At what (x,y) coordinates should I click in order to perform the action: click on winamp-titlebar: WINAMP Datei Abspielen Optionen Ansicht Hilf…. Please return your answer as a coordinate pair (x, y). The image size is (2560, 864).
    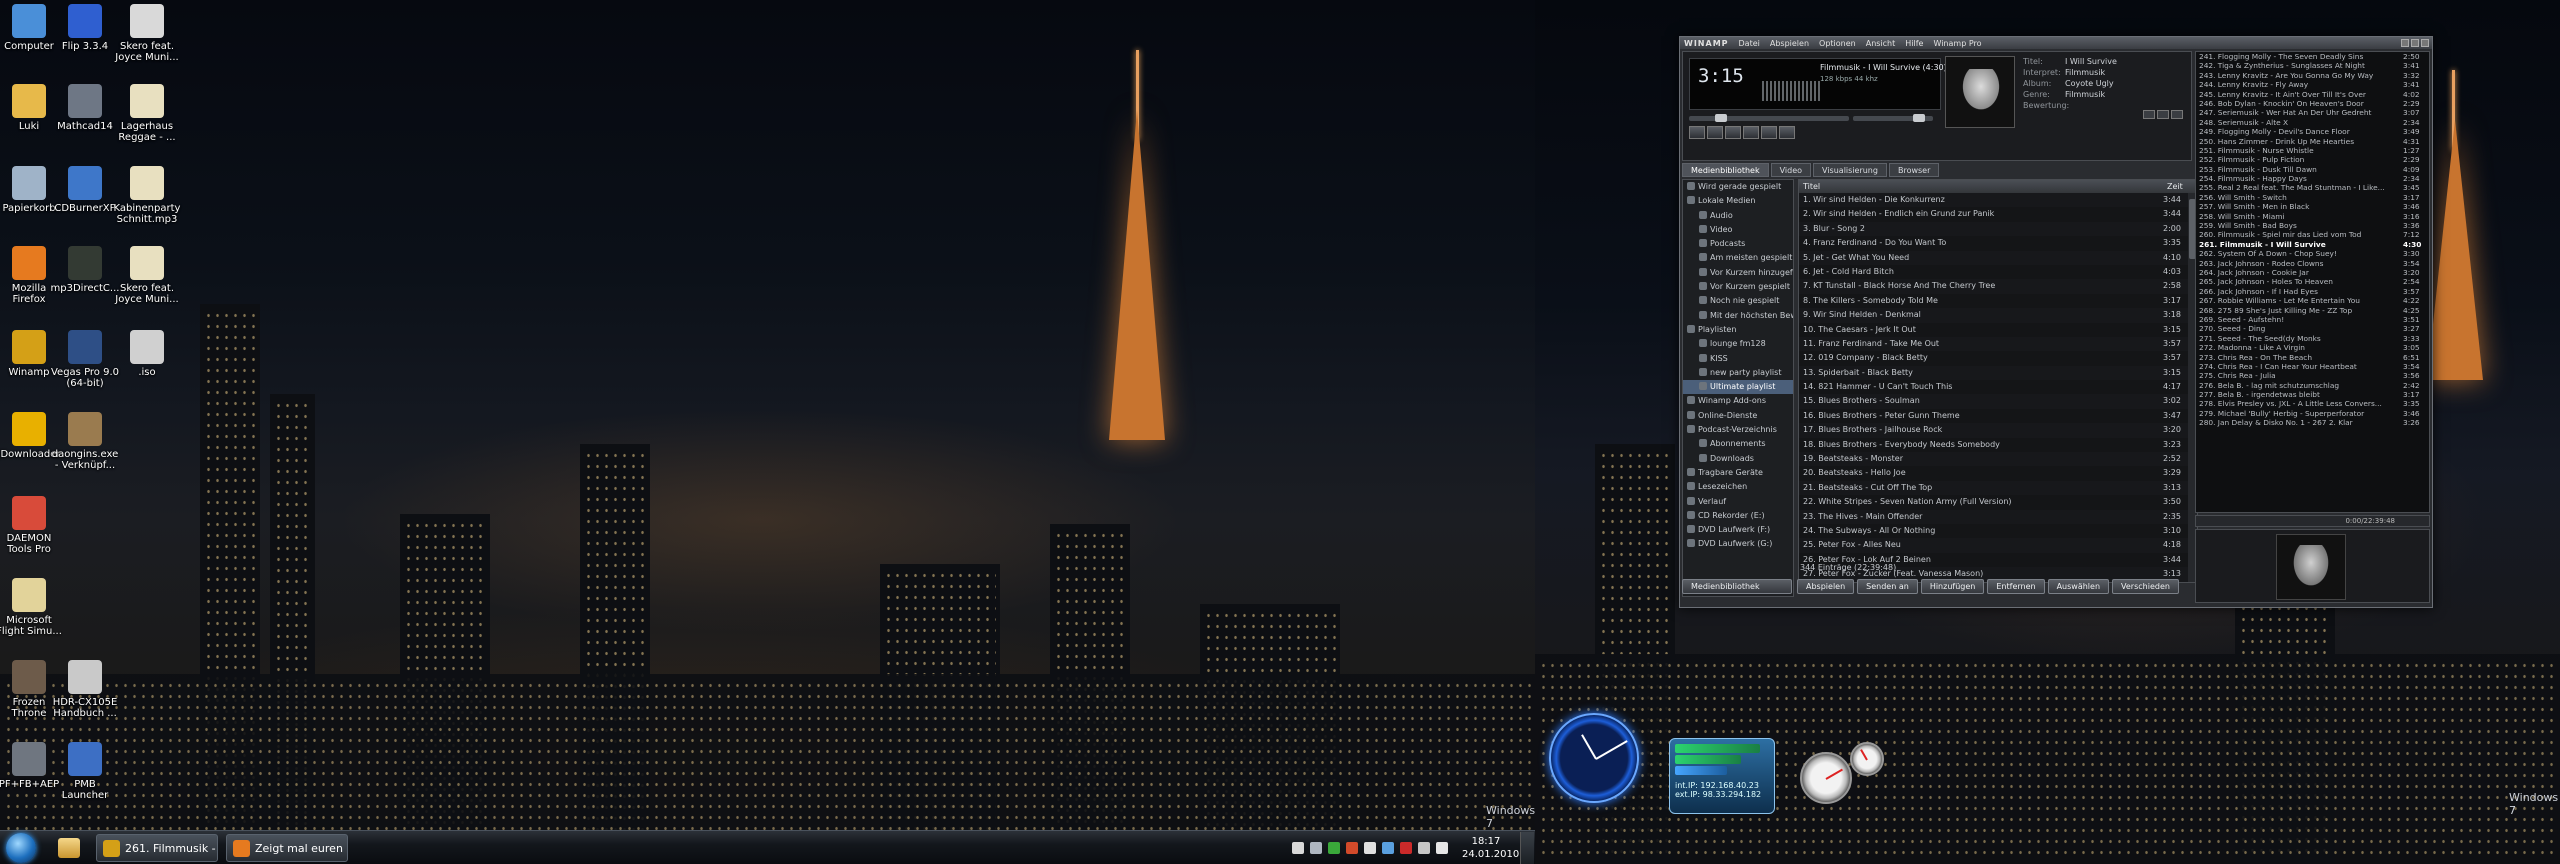
    Looking at the image, I should click on (2056, 43).